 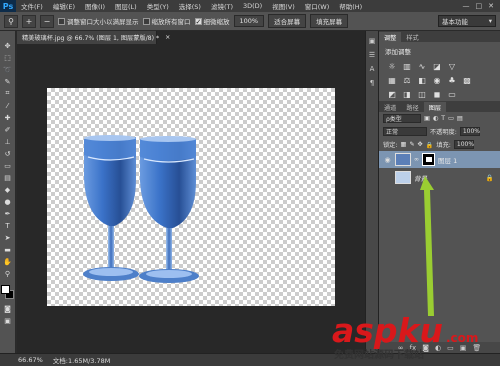 What do you see at coordinates (379, 354) in the screenshot?
I see `watermark-subtitle: 免费网站源码下载站` at bounding box center [379, 354].